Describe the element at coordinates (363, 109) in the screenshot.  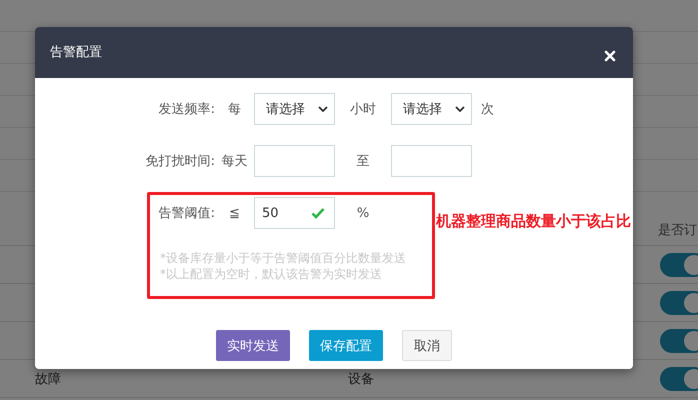
I see `unit-label: 小时` at that location.